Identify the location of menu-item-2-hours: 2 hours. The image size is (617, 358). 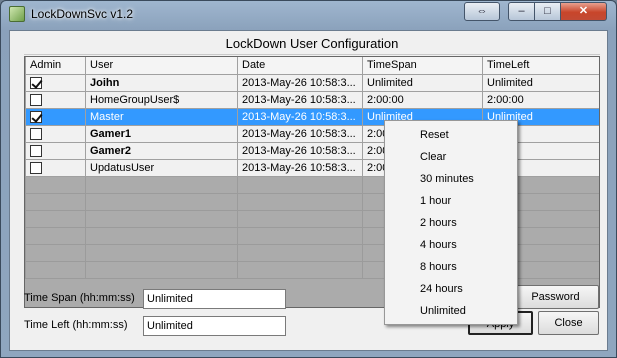
(451, 223).